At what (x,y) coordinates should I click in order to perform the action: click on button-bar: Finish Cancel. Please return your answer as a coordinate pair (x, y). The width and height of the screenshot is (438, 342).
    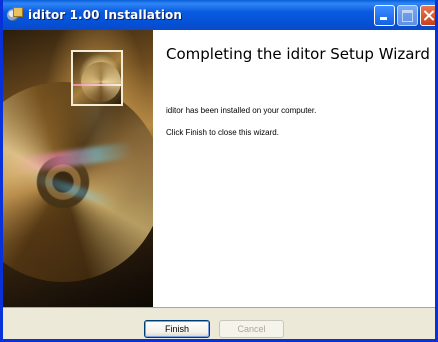
    Looking at the image, I should click on (219, 323).